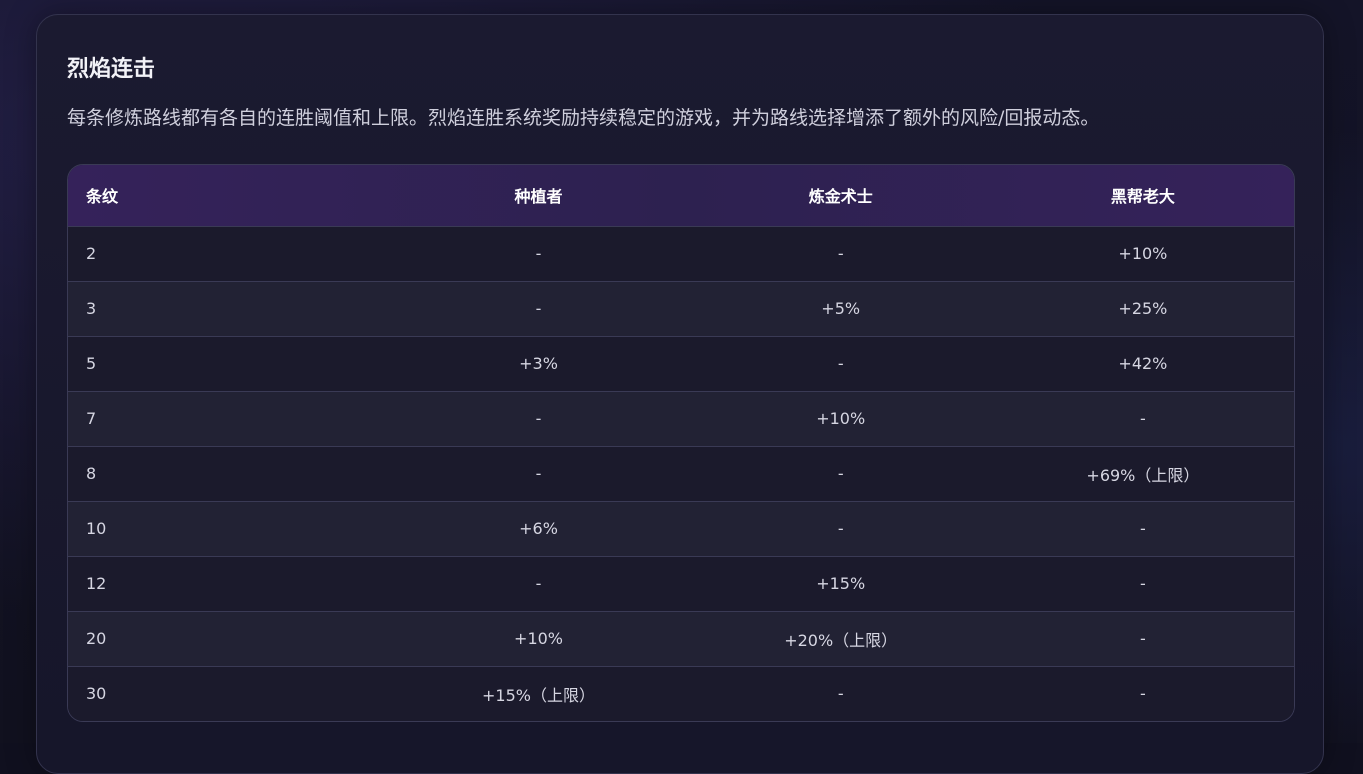  I want to click on table-row: 10 +6% - -, so click(681, 528).